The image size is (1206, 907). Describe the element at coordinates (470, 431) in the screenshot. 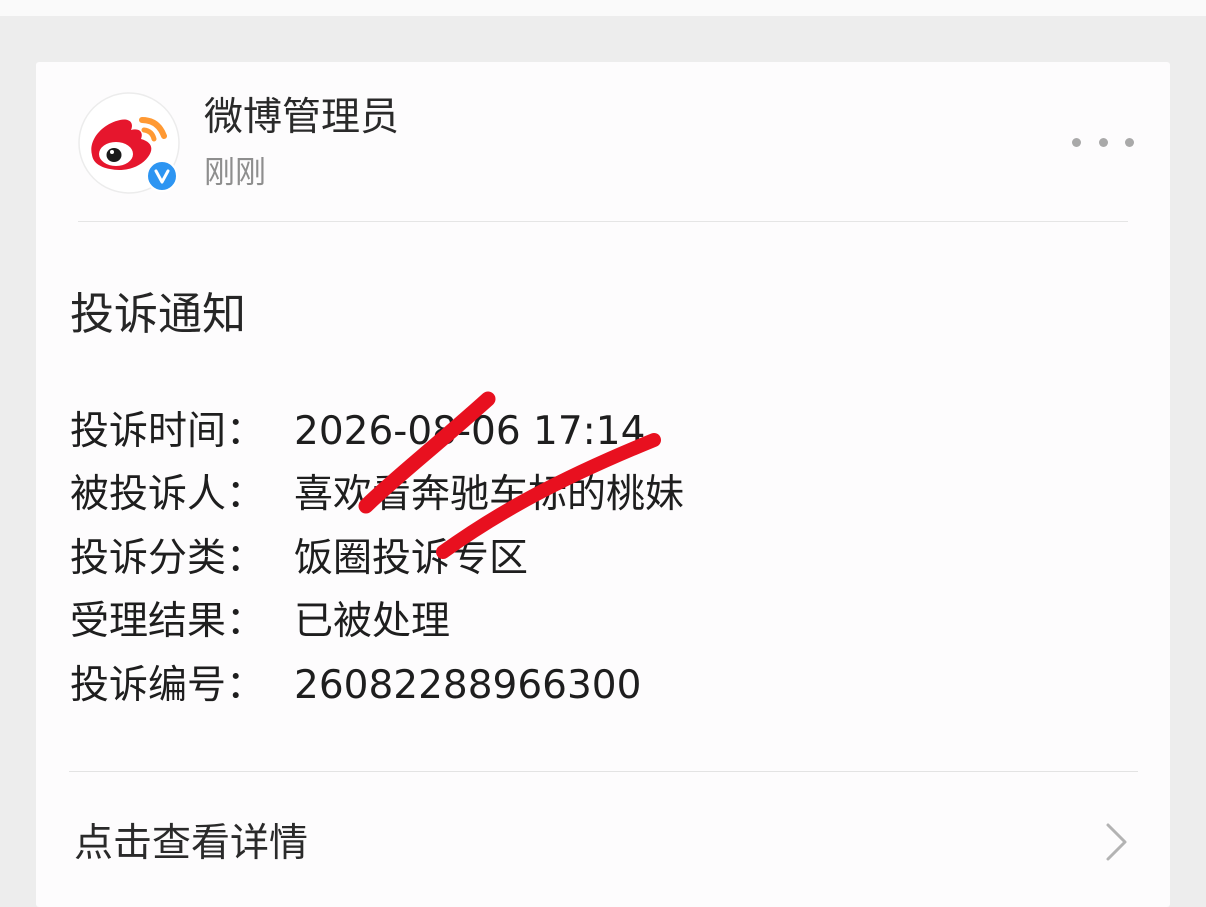

I see `info-value: 2026-08-06 17:14` at that location.